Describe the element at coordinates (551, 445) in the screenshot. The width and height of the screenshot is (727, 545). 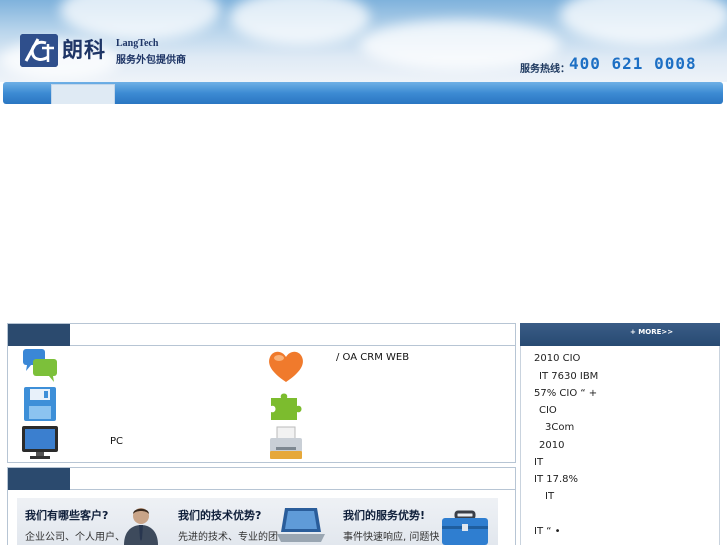
I see `news-item: 2010` at that location.